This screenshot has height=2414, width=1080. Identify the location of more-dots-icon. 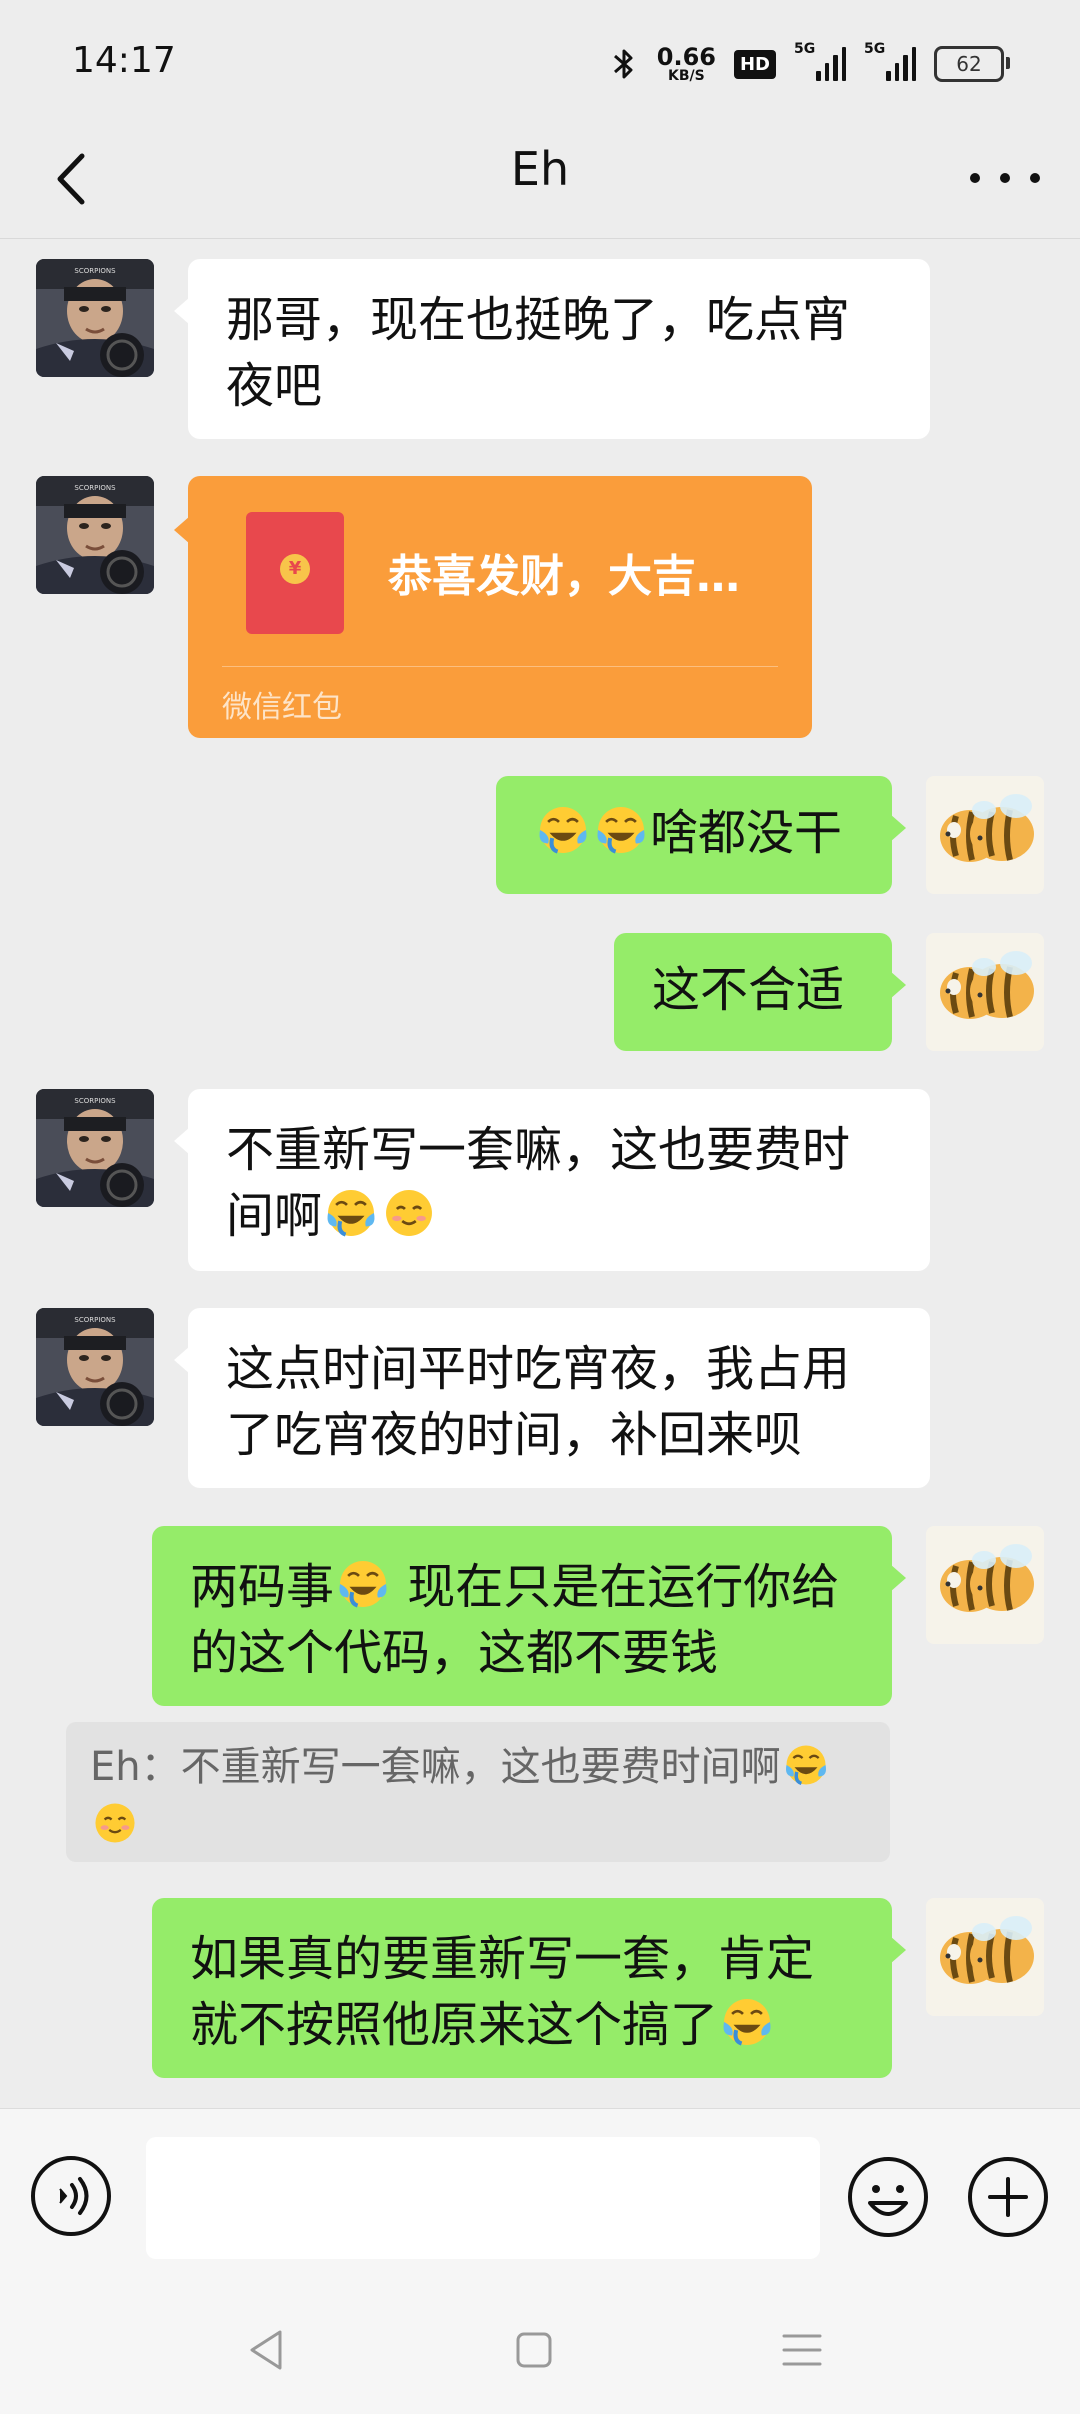
(1005, 178).